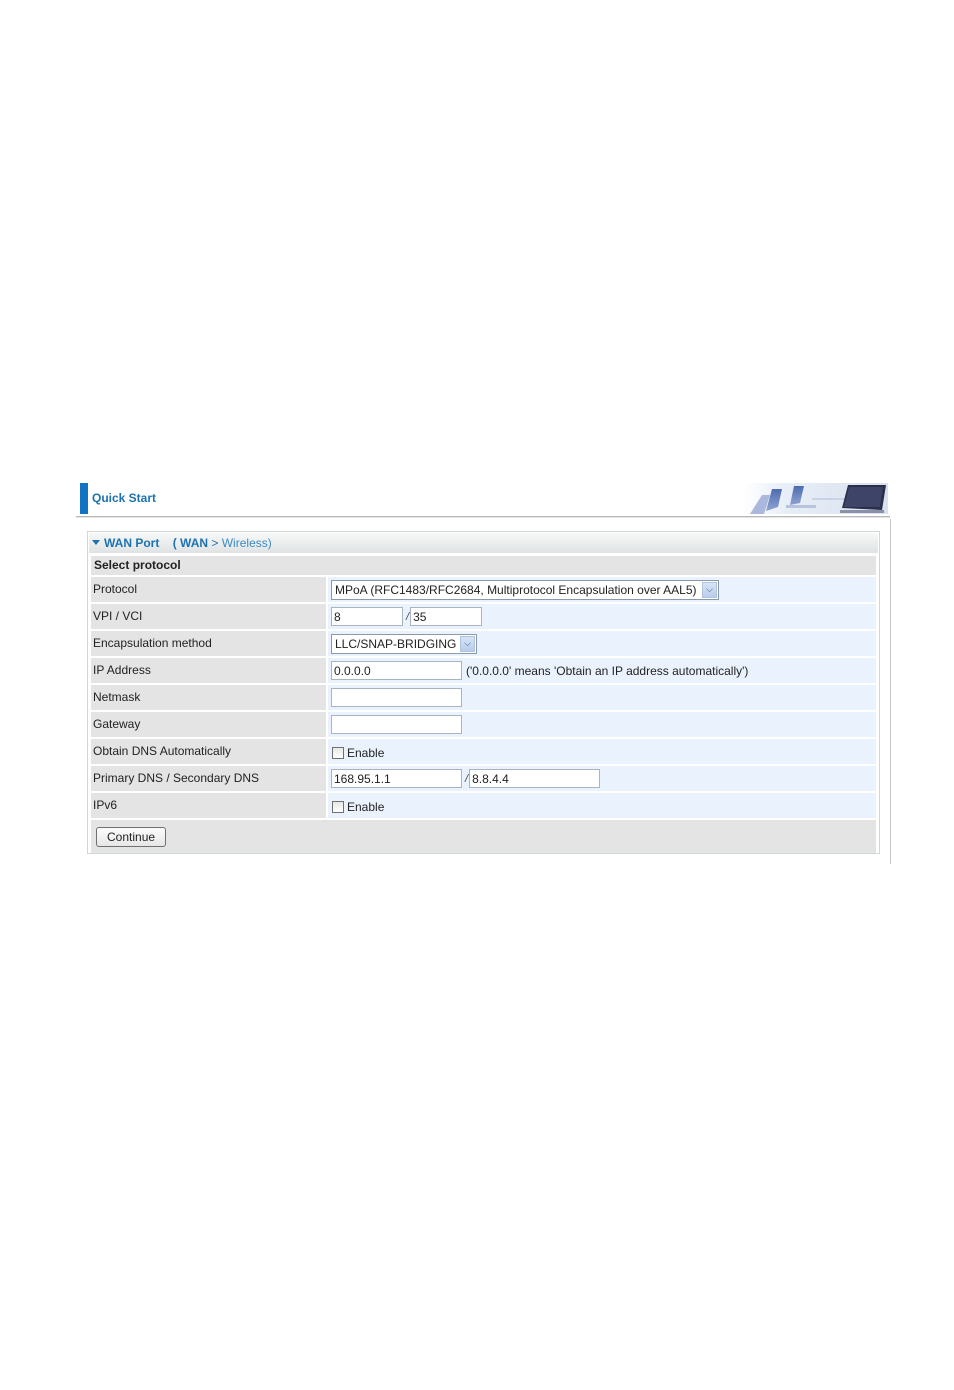 This screenshot has width=954, height=1390. I want to click on vpi-vci-label: VPI / VCI, so click(208, 616).